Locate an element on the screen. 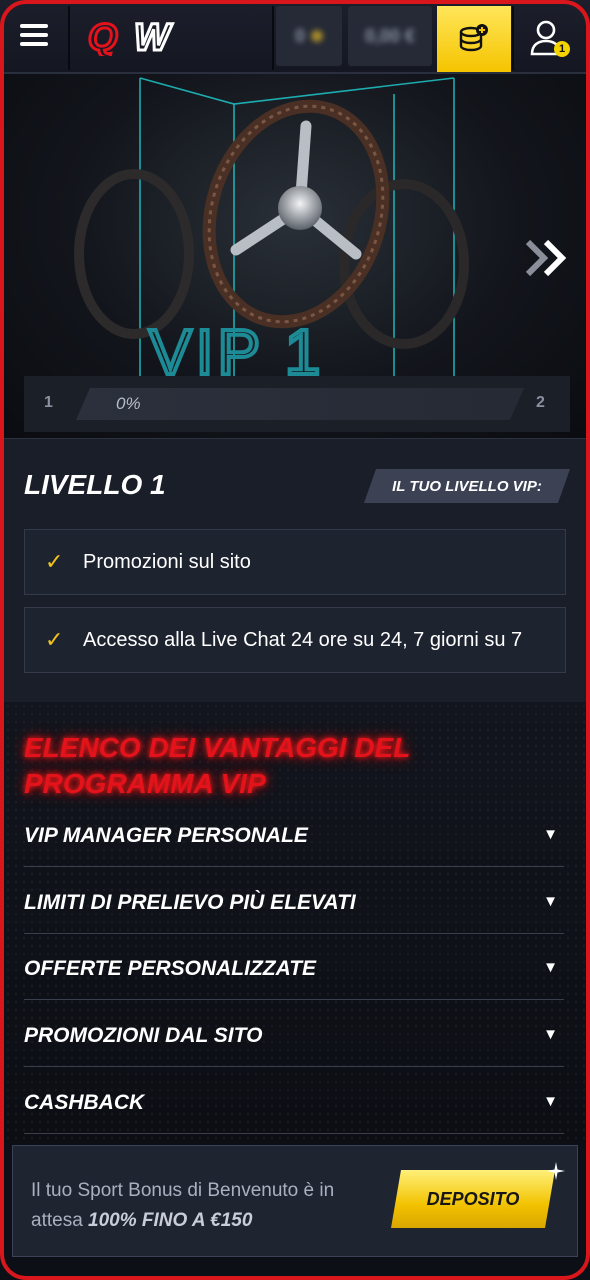 This screenshot has height=1280, width=590. benefit-accordion-item: VIP MANAGER PERSONALE ▼ is located at coordinates (294, 840).